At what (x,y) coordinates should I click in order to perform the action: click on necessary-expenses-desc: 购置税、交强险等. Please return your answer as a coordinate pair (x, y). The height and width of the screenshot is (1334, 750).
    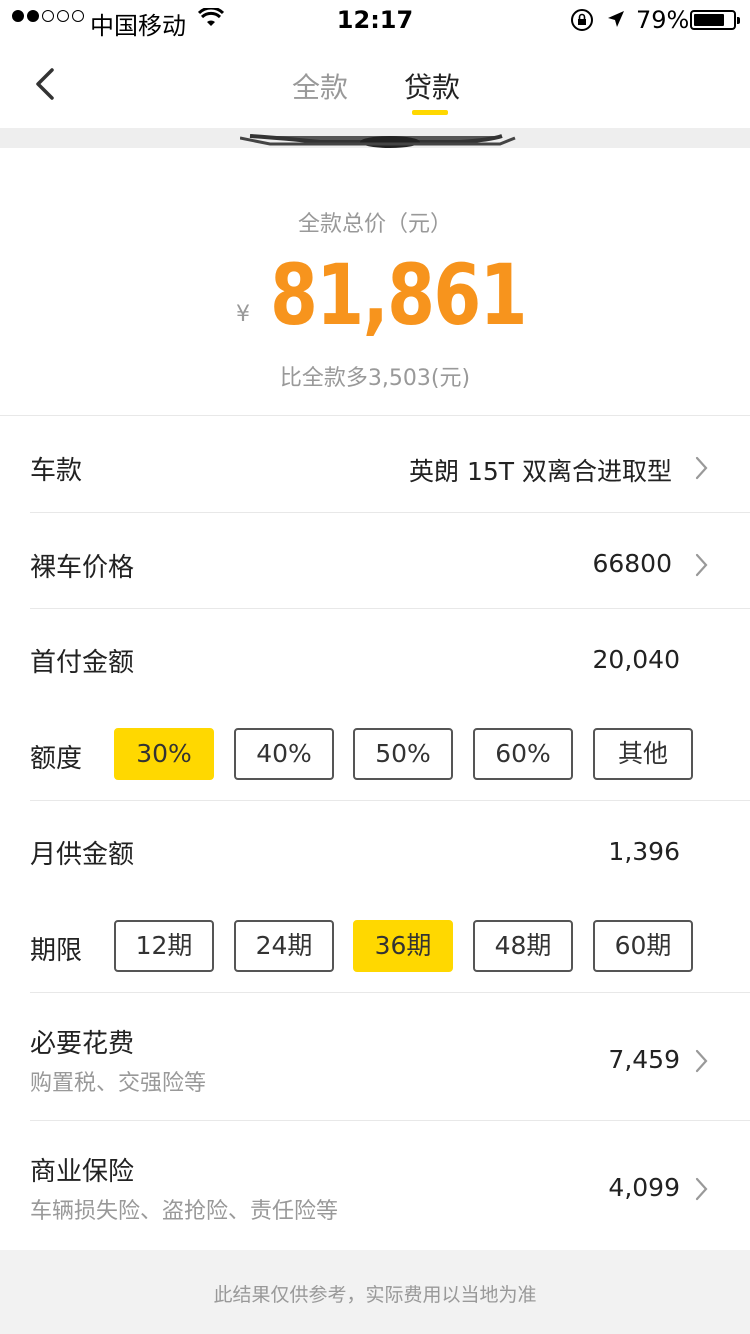
    Looking at the image, I should click on (118, 1083).